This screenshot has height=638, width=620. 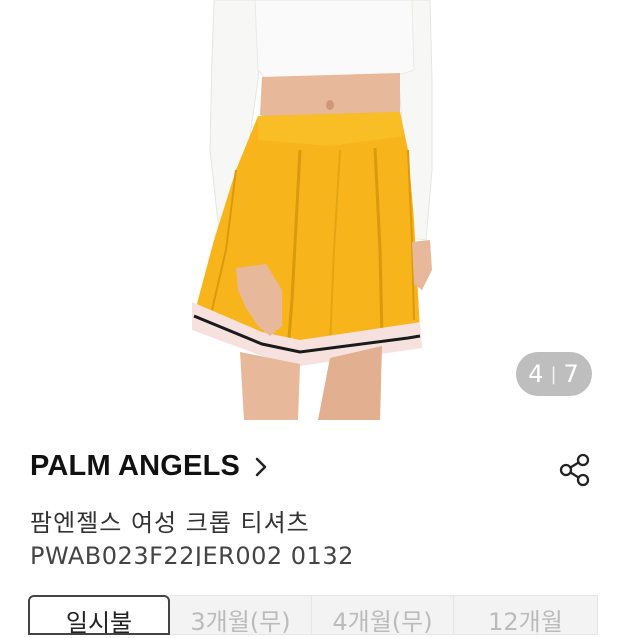 I want to click on share-button, so click(x=575, y=470).